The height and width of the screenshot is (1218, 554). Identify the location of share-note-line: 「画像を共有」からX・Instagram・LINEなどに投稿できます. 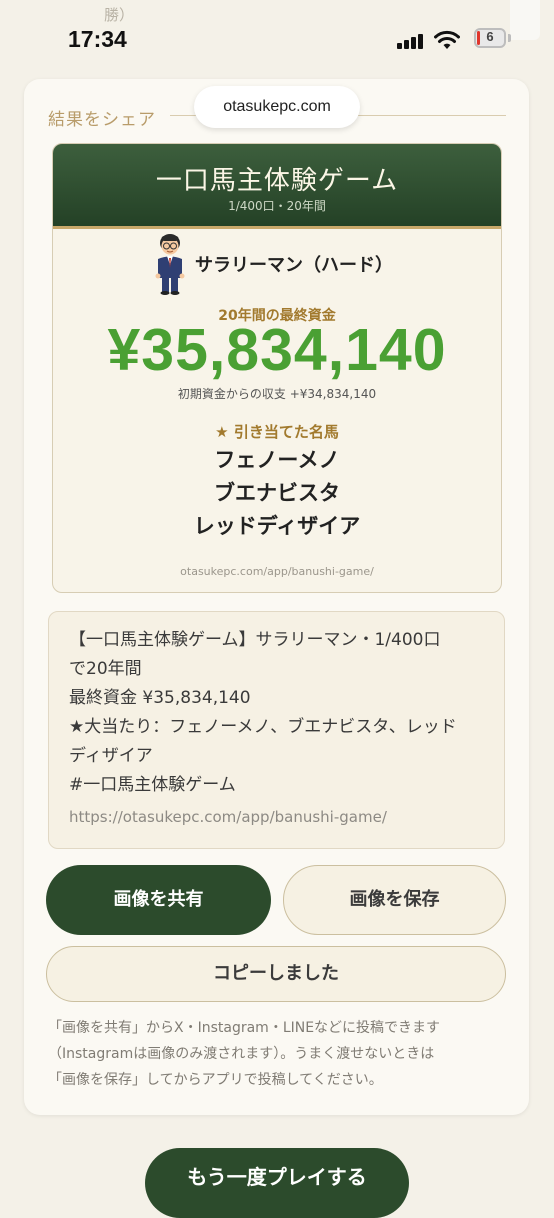
(244, 1028).